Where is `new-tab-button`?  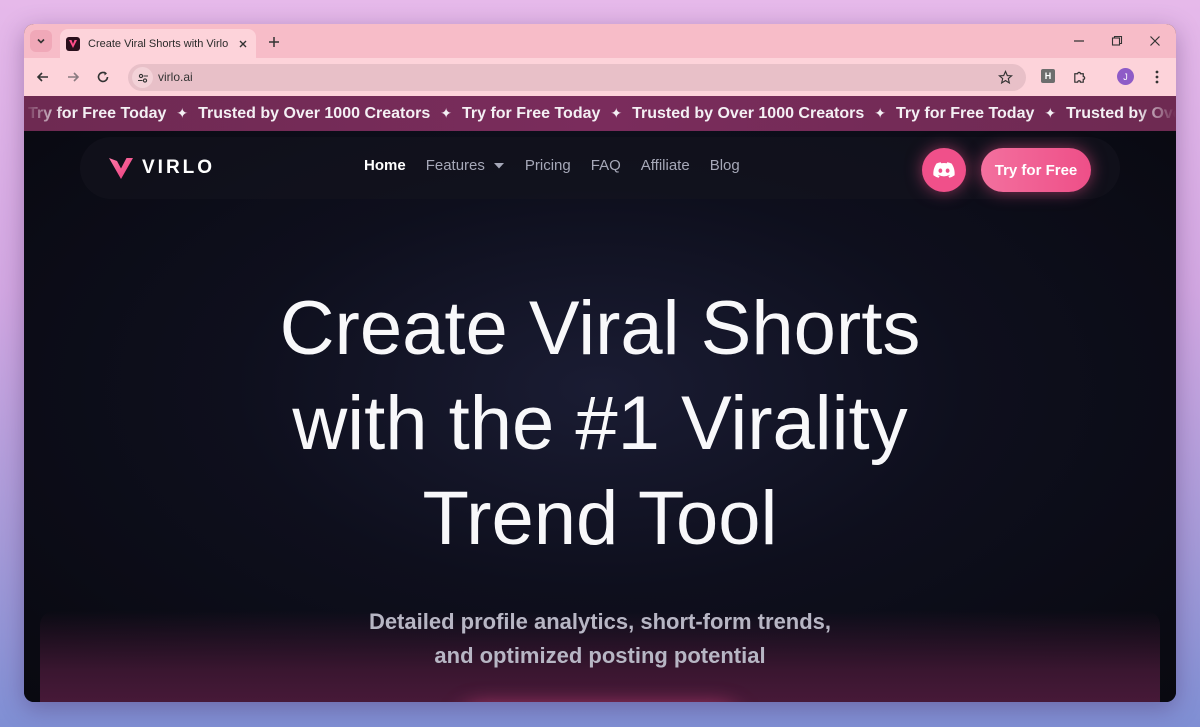 new-tab-button is located at coordinates (274, 42).